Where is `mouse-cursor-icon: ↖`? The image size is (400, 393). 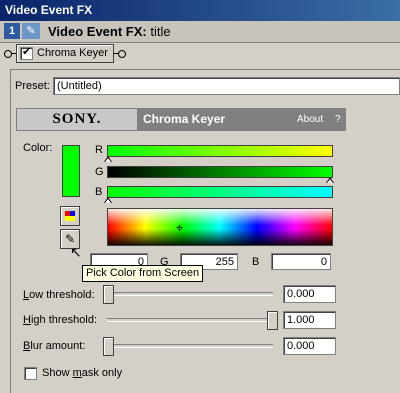 mouse-cursor-icon: ↖ is located at coordinates (76, 252).